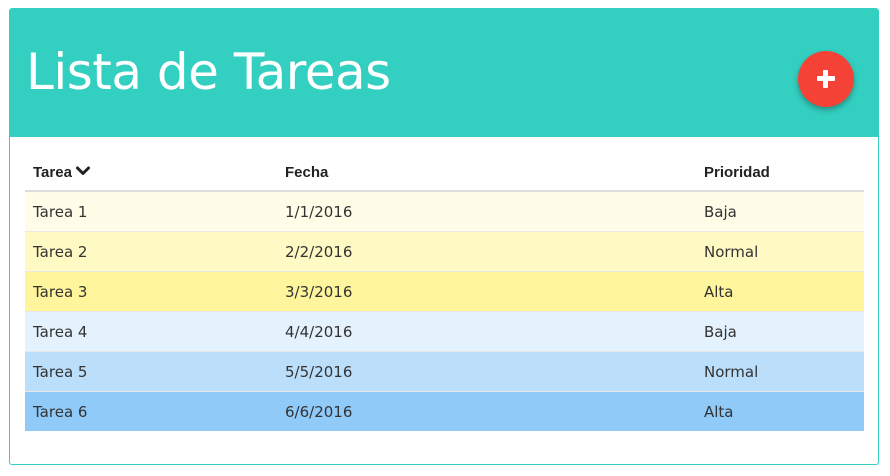  Describe the element at coordinates (737, 172) in the screenshot. I see `column-header-label: Prioridad` at that location.